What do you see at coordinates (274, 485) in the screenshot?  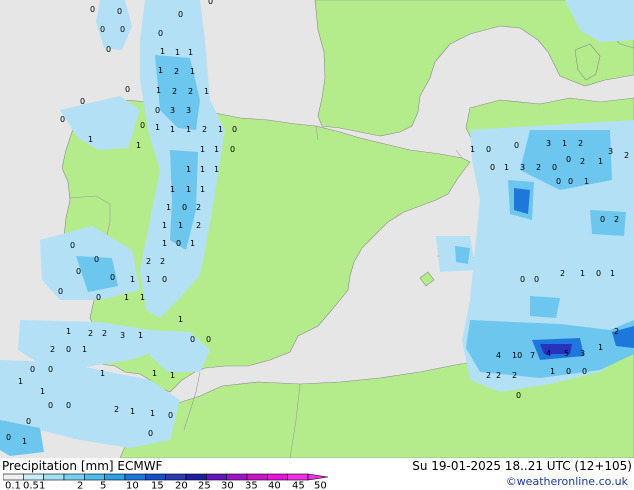 I see `legend-tick: 40` at bounding box center [274, 485].